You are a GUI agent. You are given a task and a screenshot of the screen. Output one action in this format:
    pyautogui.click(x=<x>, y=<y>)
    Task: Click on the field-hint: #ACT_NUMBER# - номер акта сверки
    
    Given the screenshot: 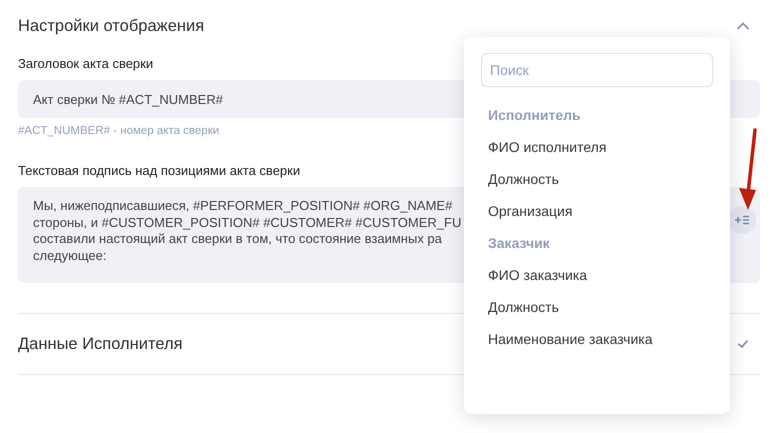 What is the action you would take?
    pyautogui.click(x=119, y=131)
    